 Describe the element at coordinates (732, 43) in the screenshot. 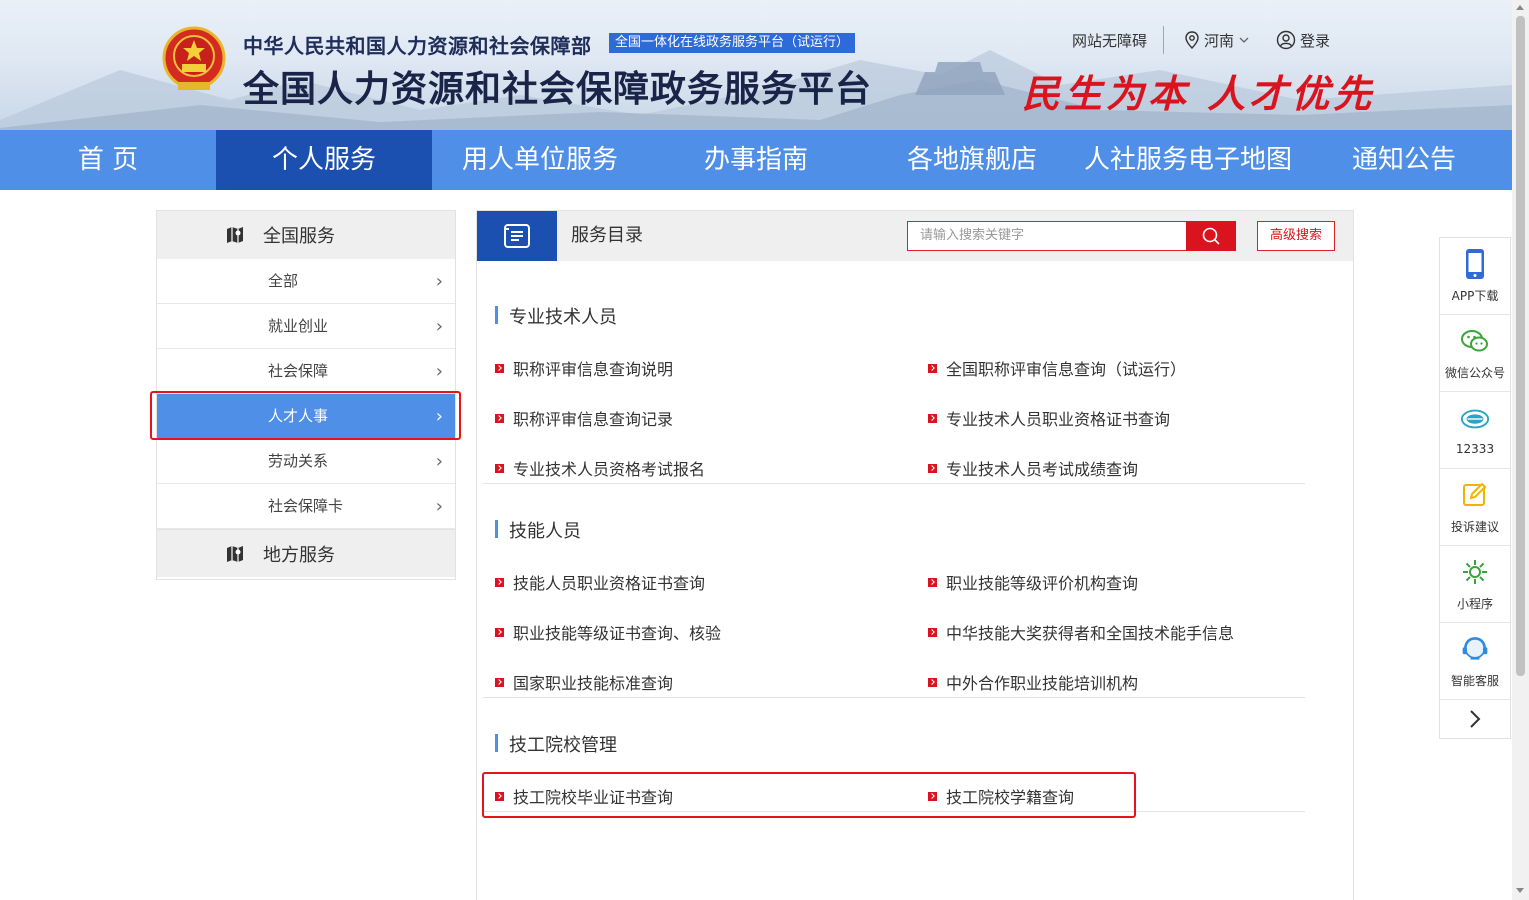

I see `platform-badge: 全国一体化在线政务服务平台（试运行）` at that location.